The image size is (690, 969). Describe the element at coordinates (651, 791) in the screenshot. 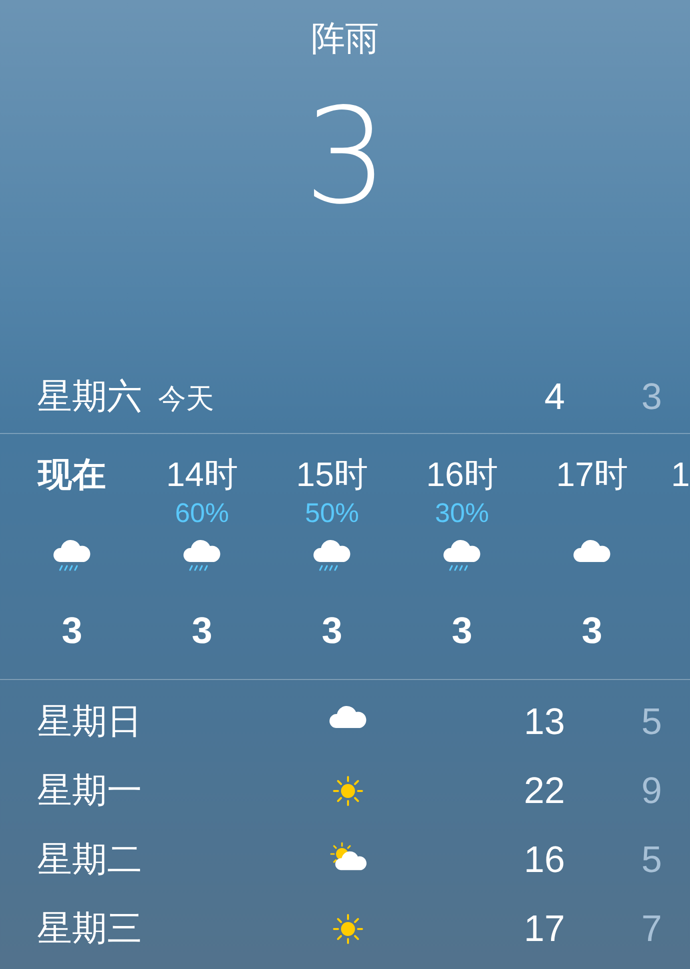

I see `low-temperature: 9` at that location.